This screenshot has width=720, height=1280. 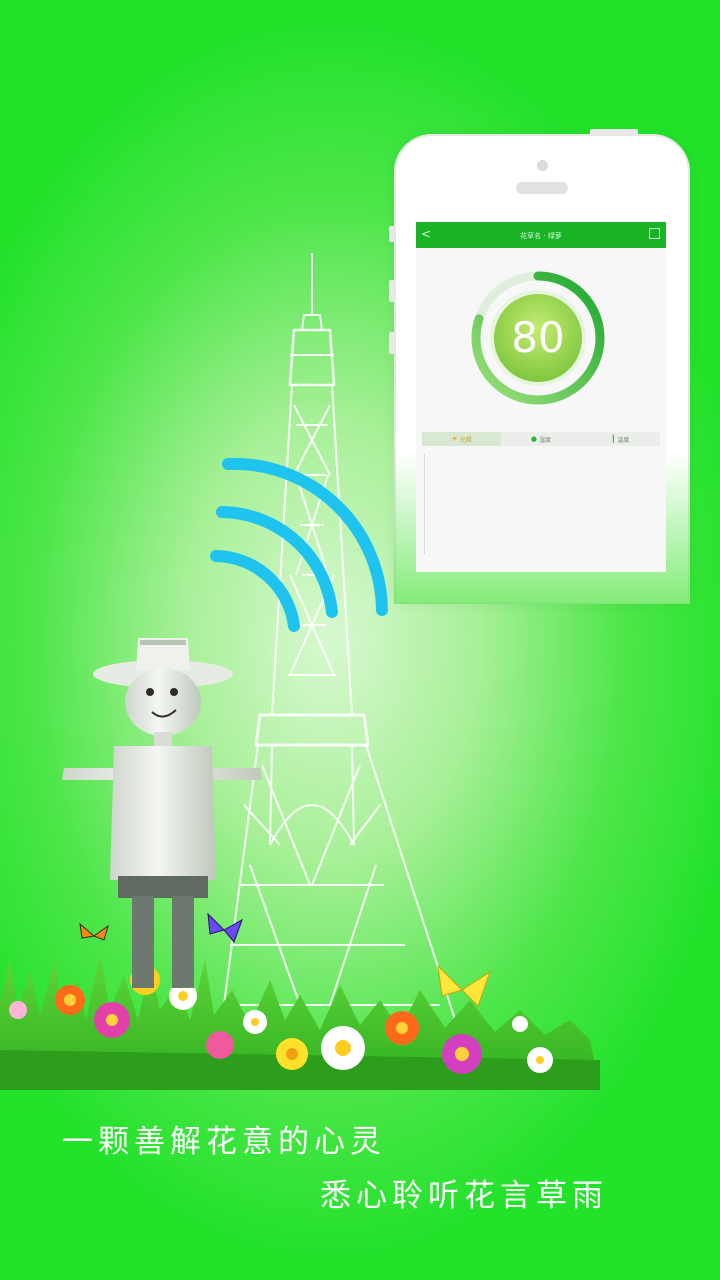 I want to click on torso, so click(x=163, y=813).